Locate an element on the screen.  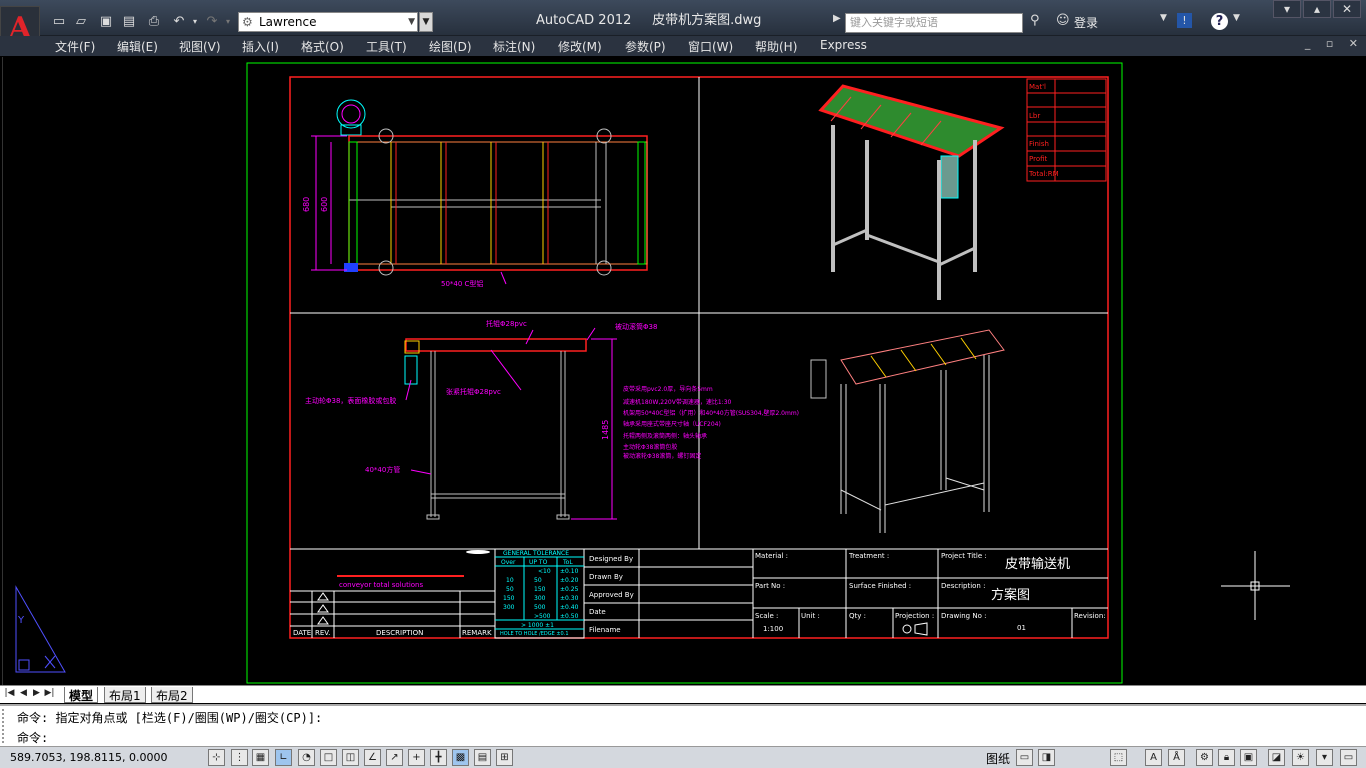
paper-space-toggle: 图纸 is located at coordinates (998, 758).